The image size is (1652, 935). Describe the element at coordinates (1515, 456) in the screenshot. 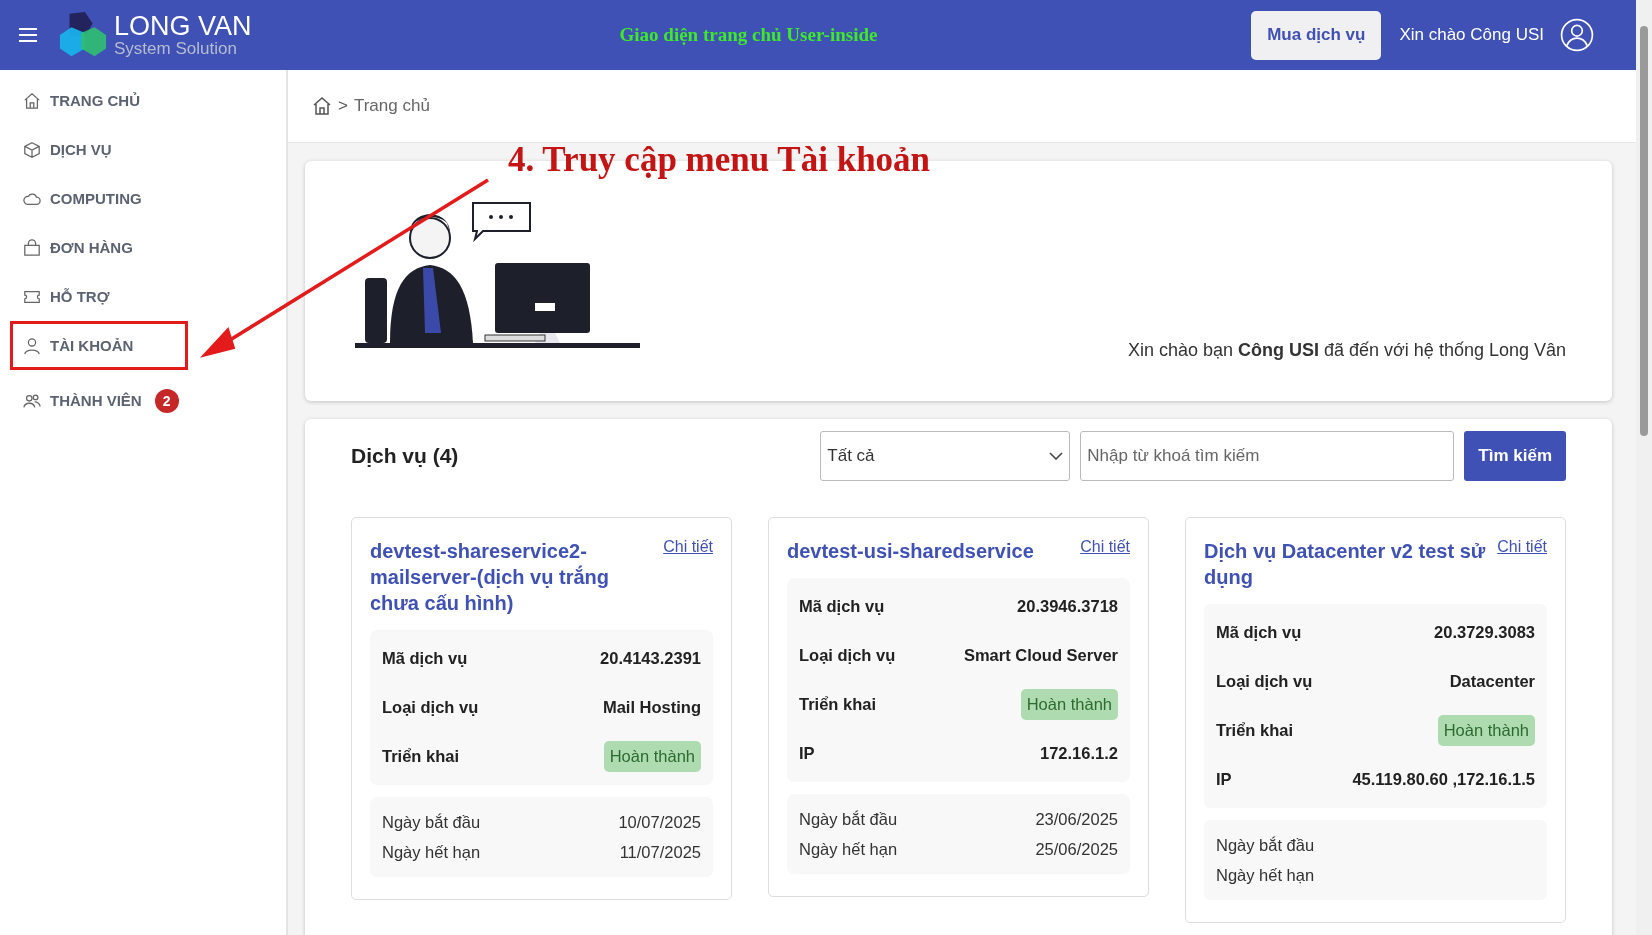

I see `search-button: Tìm kiếm` at that location.